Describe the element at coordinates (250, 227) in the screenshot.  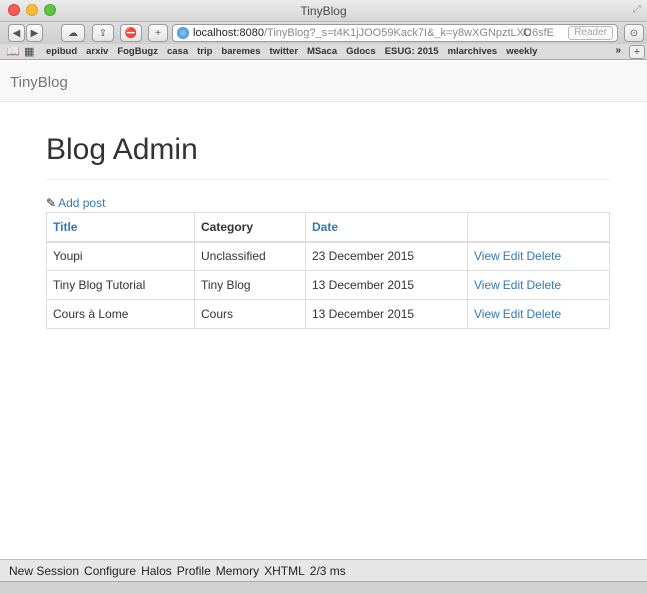
I see `column-header-category: Category` at that location.